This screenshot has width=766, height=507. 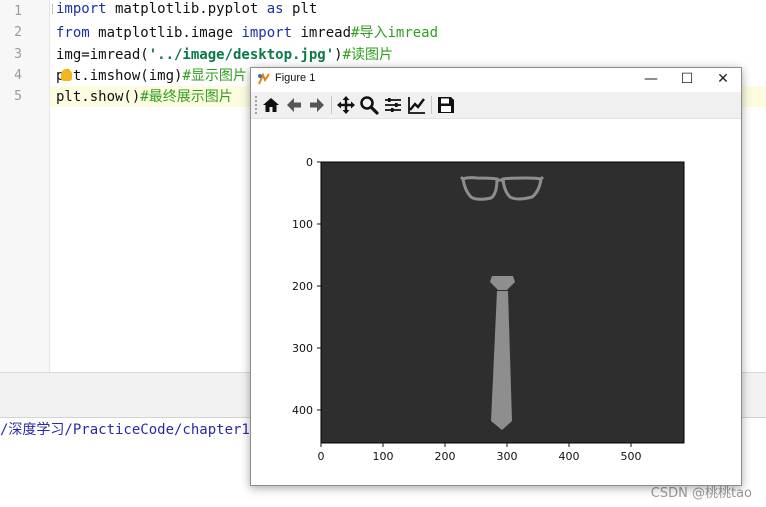 What do you see at coordinates (295, 78) in the screenshot?
I see `figure-title: Figure 1` at bounding box center [295, 78].